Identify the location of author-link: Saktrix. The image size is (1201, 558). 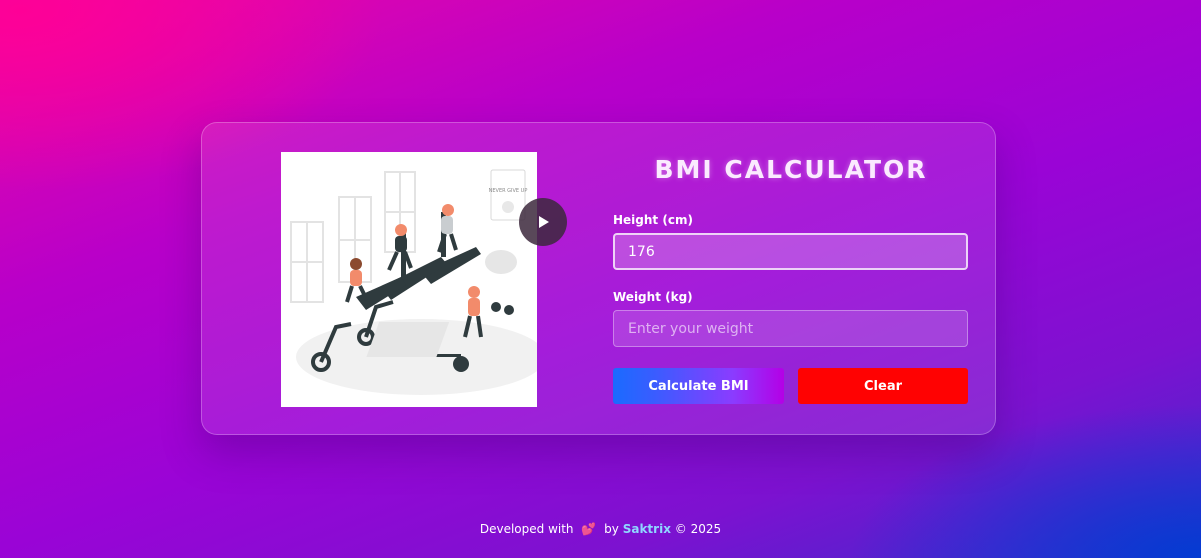
(647, 529).